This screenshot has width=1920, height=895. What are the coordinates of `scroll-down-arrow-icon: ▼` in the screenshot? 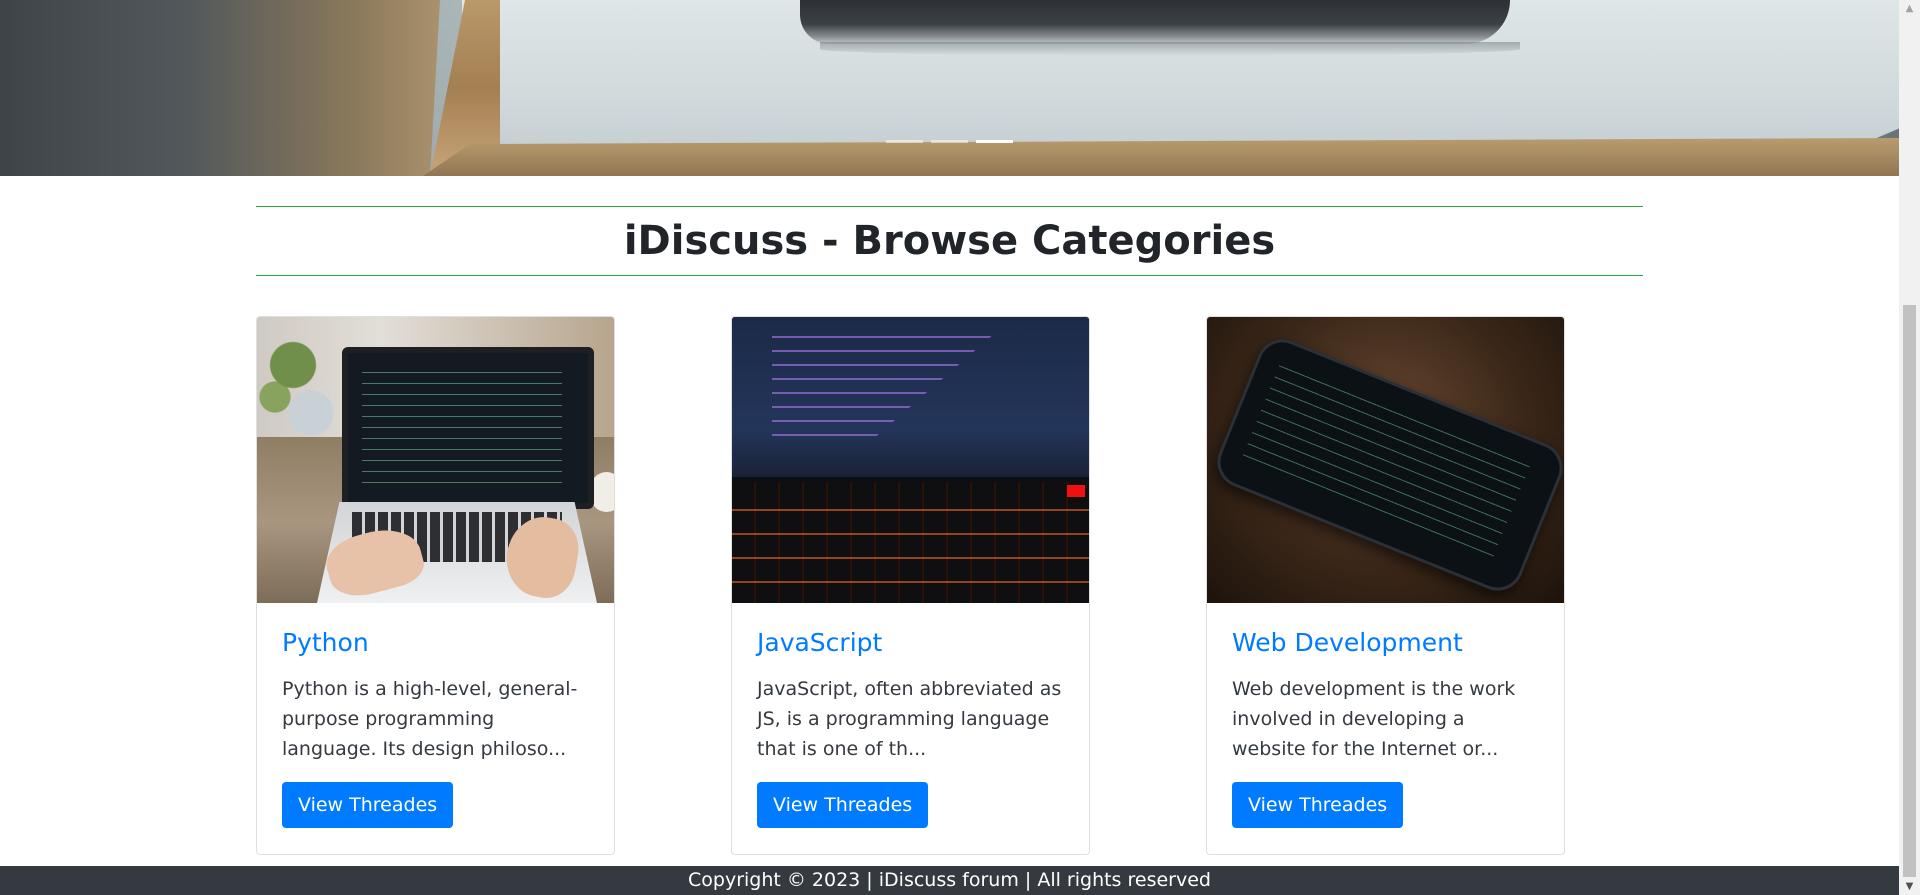 It's located at (1909, 886).